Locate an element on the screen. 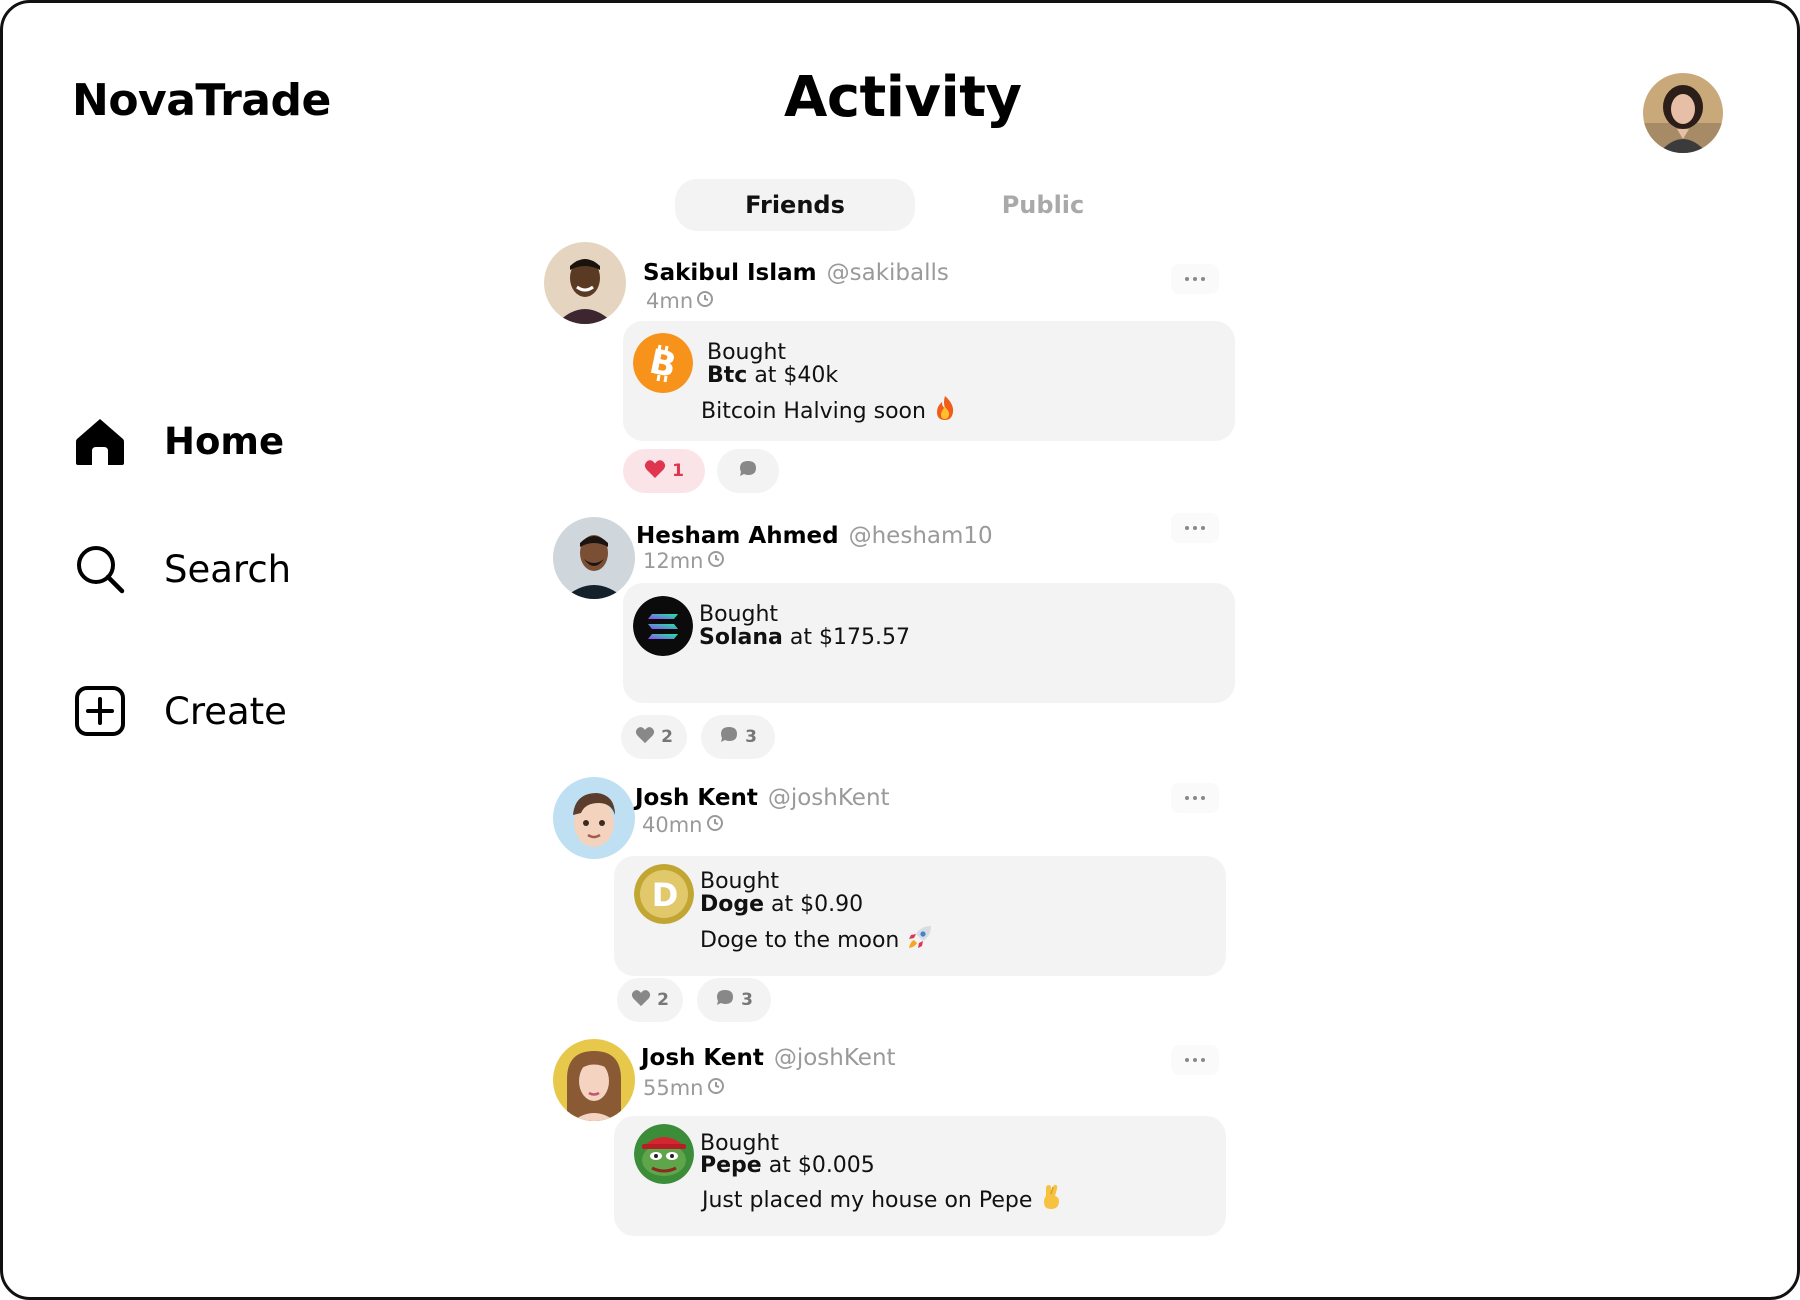 Image resolution: width=1800 pixels, height=1300 pixels. post-text: Bitcoin Halving soon is located at coordinates (828, 411).